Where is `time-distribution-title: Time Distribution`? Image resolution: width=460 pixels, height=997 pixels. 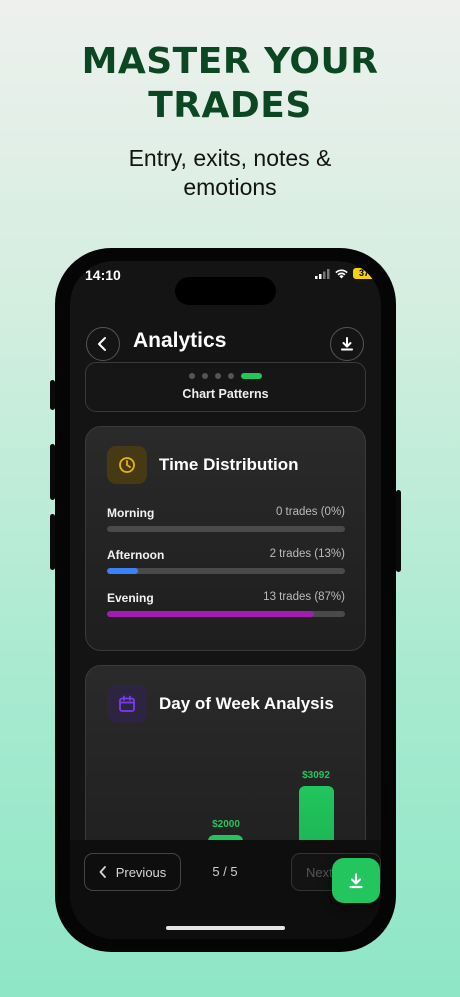 time-distribution-title: Time Distribution is located at coordinates (229, 464).